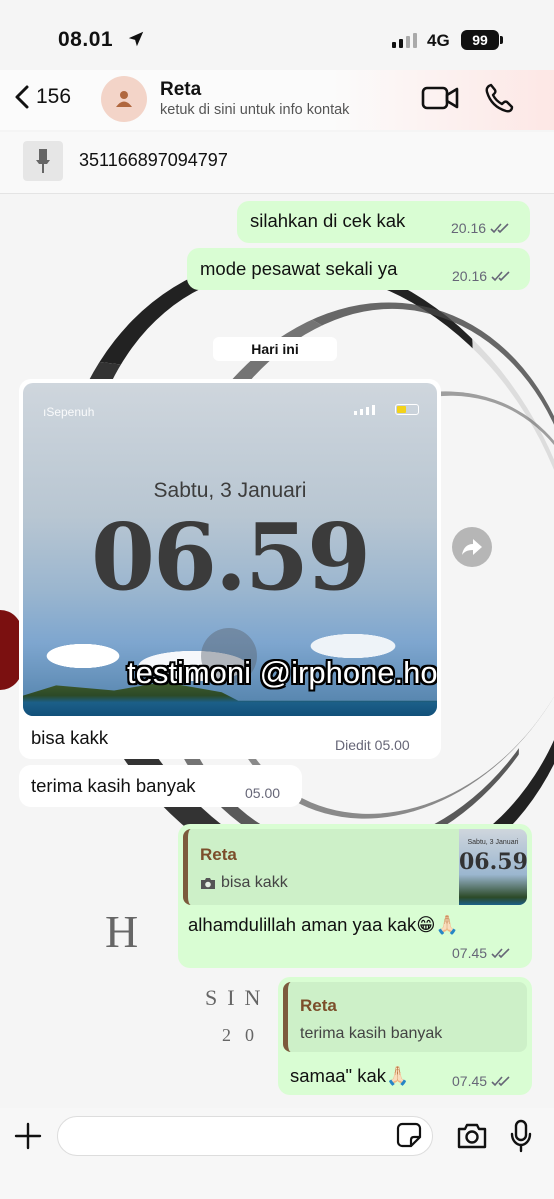  Describe the element at coordinates (275, 349) in the screenshot. I see `date-separator: Hari ini` at that location.